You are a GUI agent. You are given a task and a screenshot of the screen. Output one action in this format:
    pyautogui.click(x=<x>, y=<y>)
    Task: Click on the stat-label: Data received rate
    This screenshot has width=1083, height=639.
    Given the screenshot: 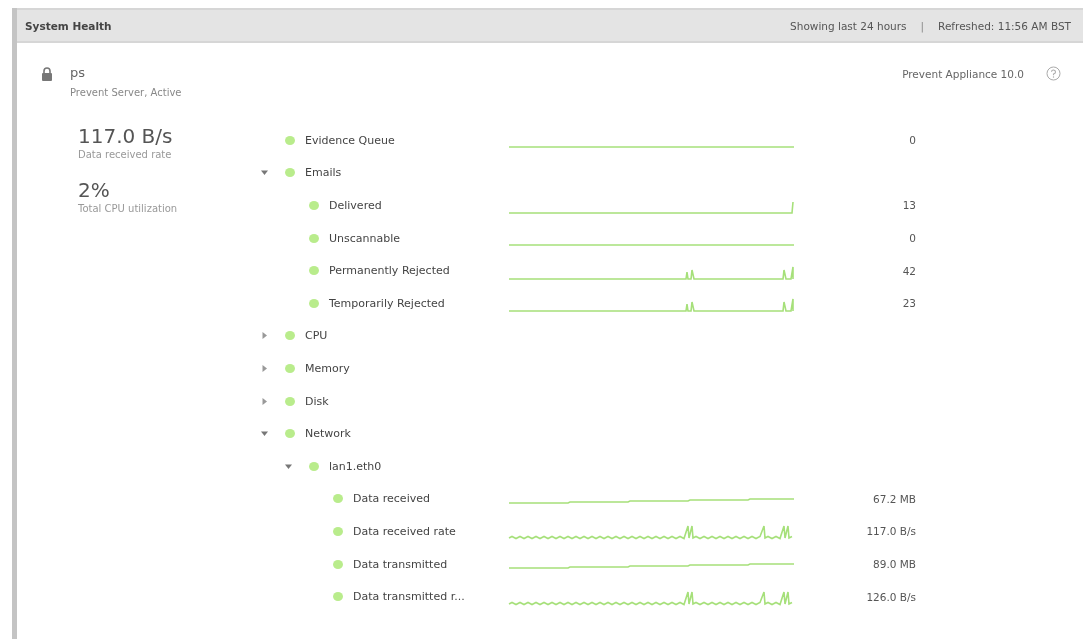 What is the action you would take?
    pyautogui.click(x=125, y=154)
    